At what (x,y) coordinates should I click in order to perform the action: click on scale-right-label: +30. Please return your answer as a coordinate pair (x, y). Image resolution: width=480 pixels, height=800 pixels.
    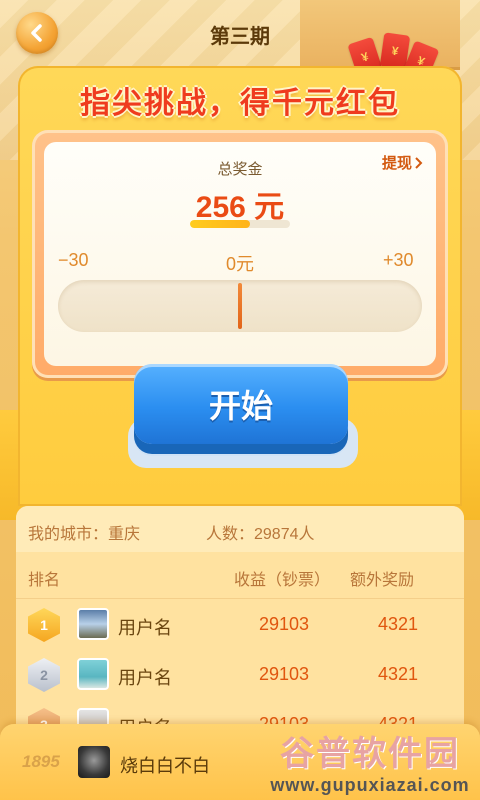
    Looking at the image, I should click on (398, 260).